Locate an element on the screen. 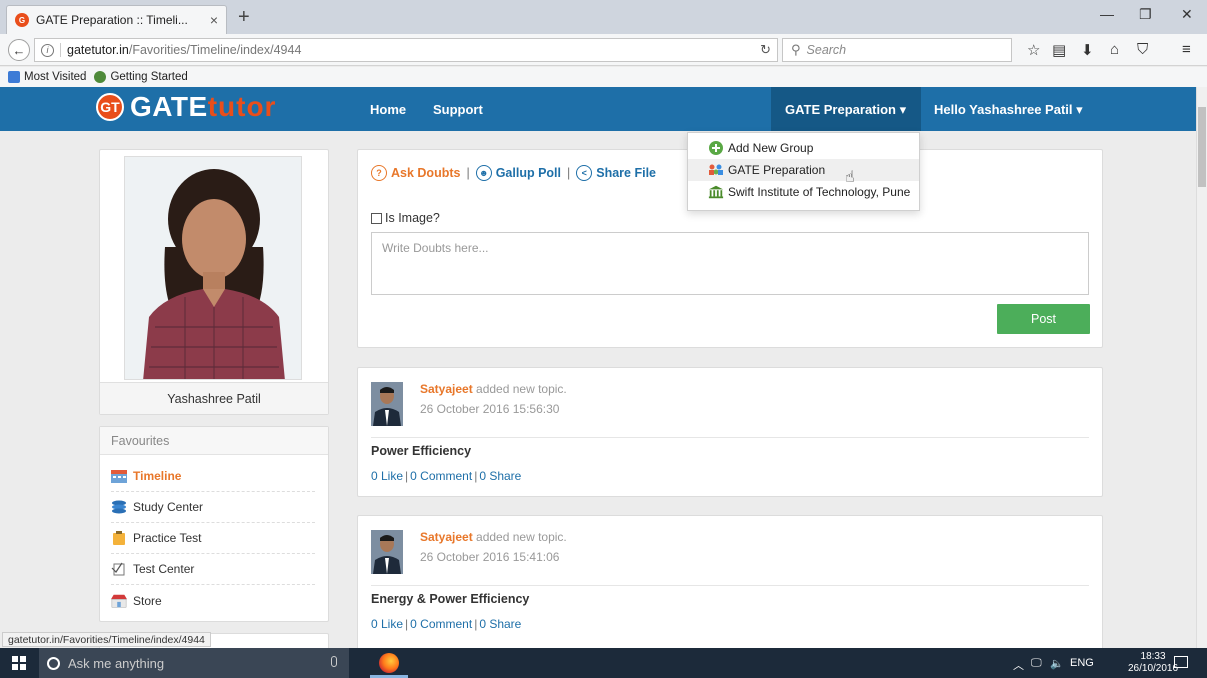 The image size is (1207, 678). feed-title: Power Efficiency is located at coordinates (421, 451).